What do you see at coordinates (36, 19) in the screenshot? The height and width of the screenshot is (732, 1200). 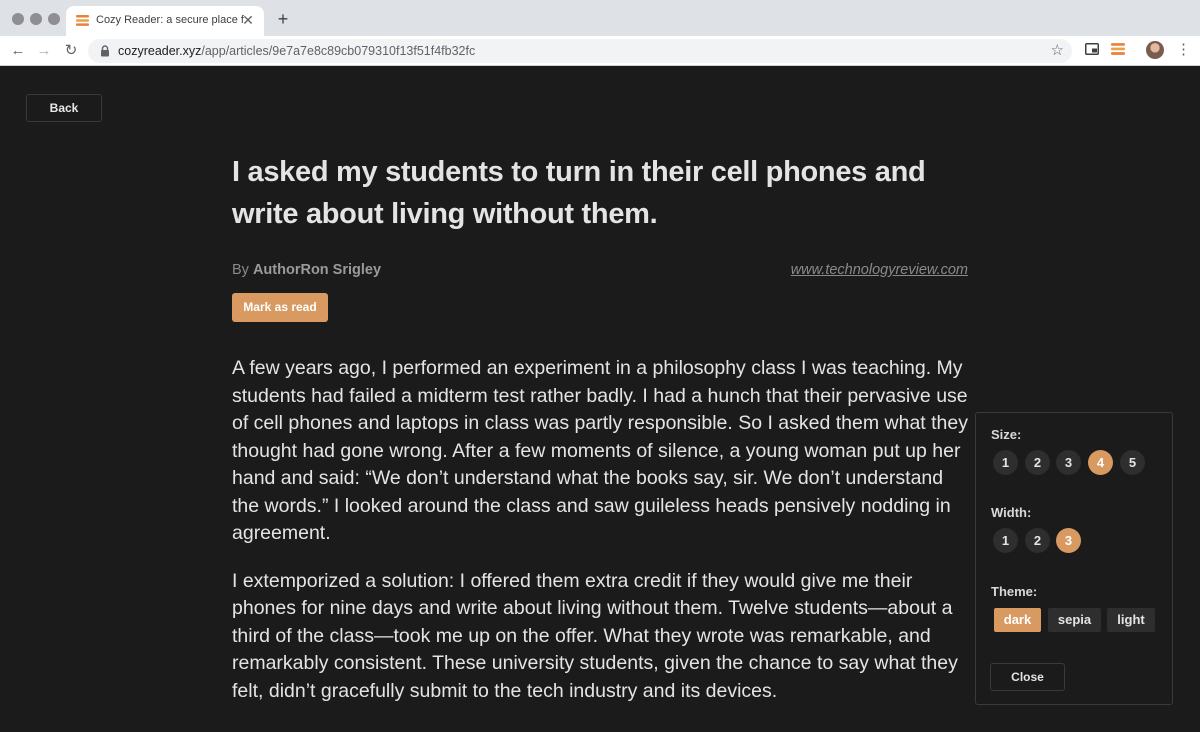 I see `window-minimize-dot` at bounding box center [36, 19].